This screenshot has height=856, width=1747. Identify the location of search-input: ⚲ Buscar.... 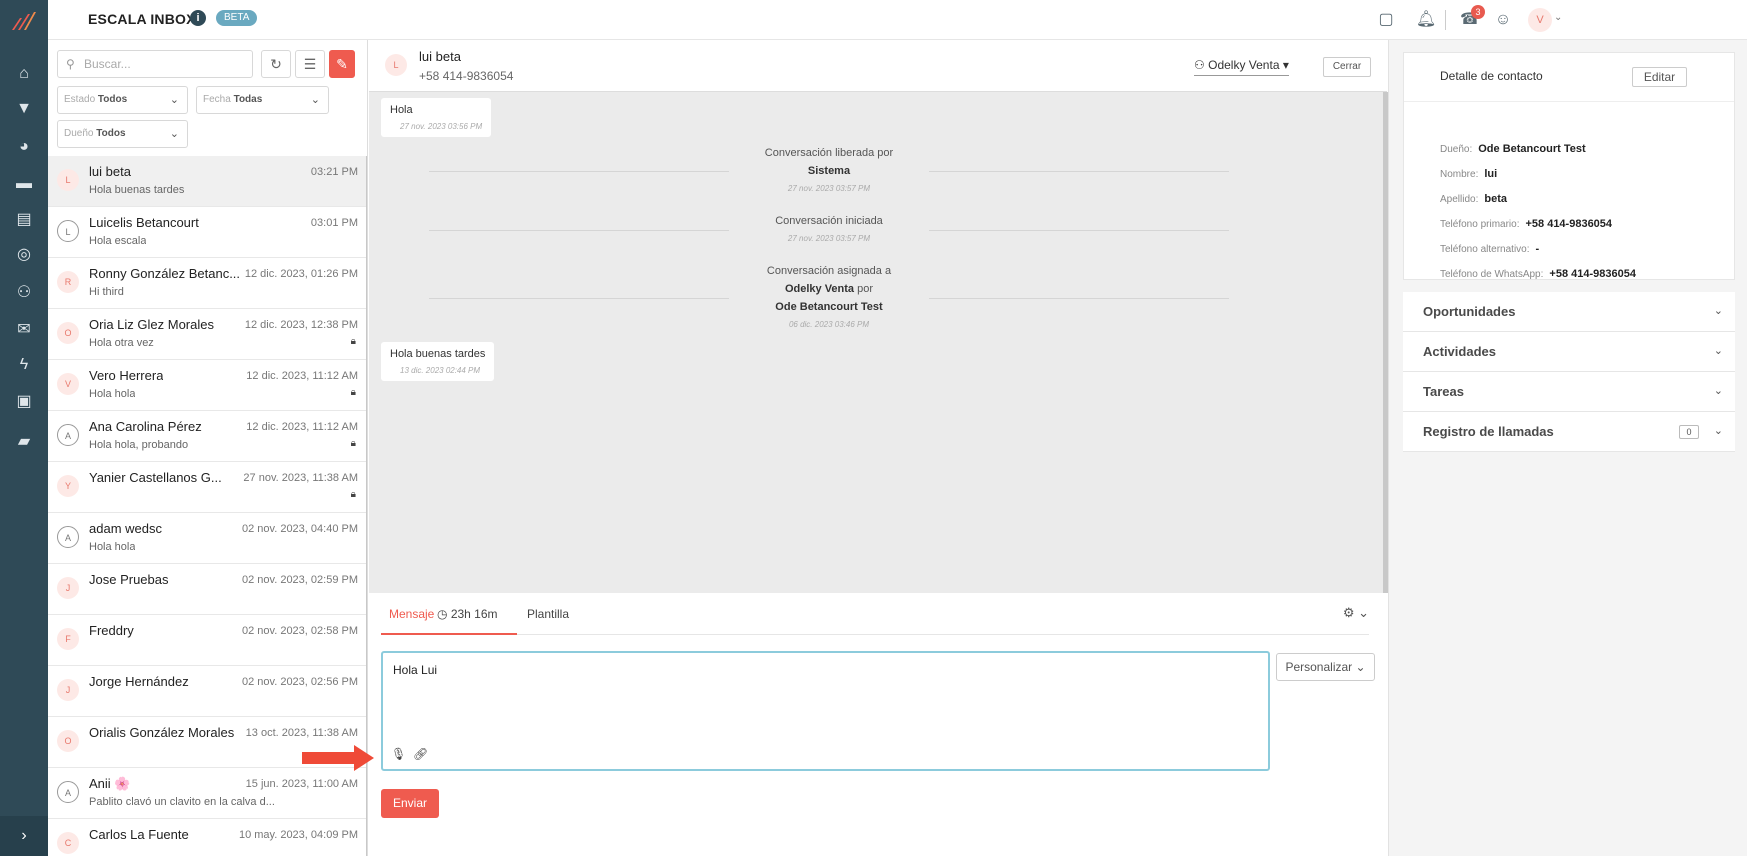
(155, 64).